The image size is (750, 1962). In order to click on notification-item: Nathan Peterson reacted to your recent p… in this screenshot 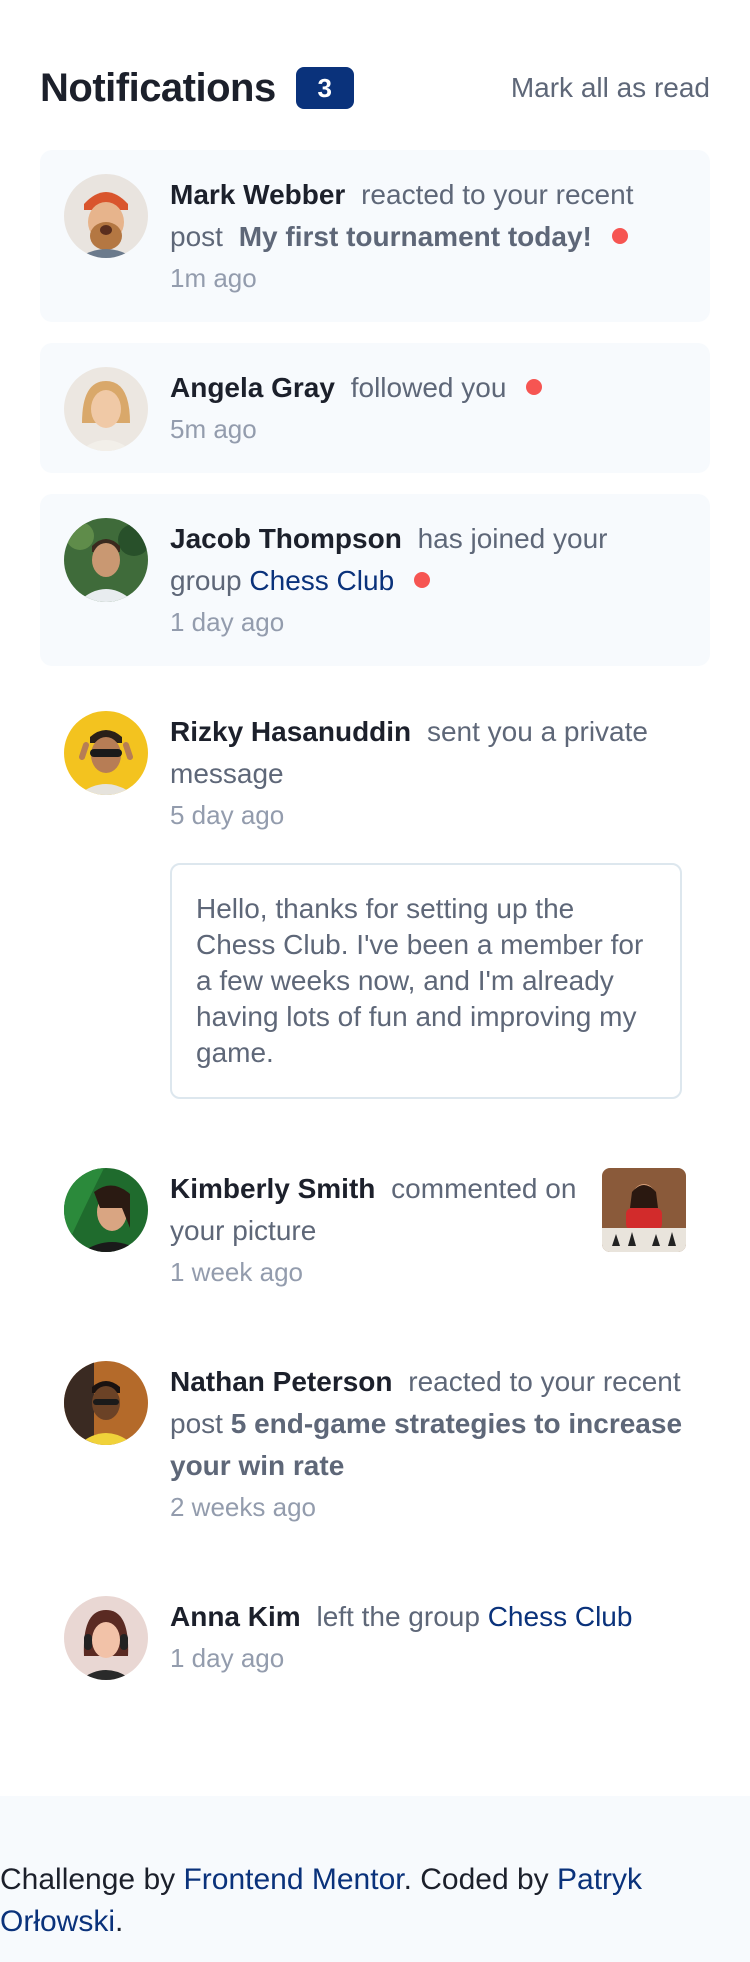, I will do `click(375, 1444)`.